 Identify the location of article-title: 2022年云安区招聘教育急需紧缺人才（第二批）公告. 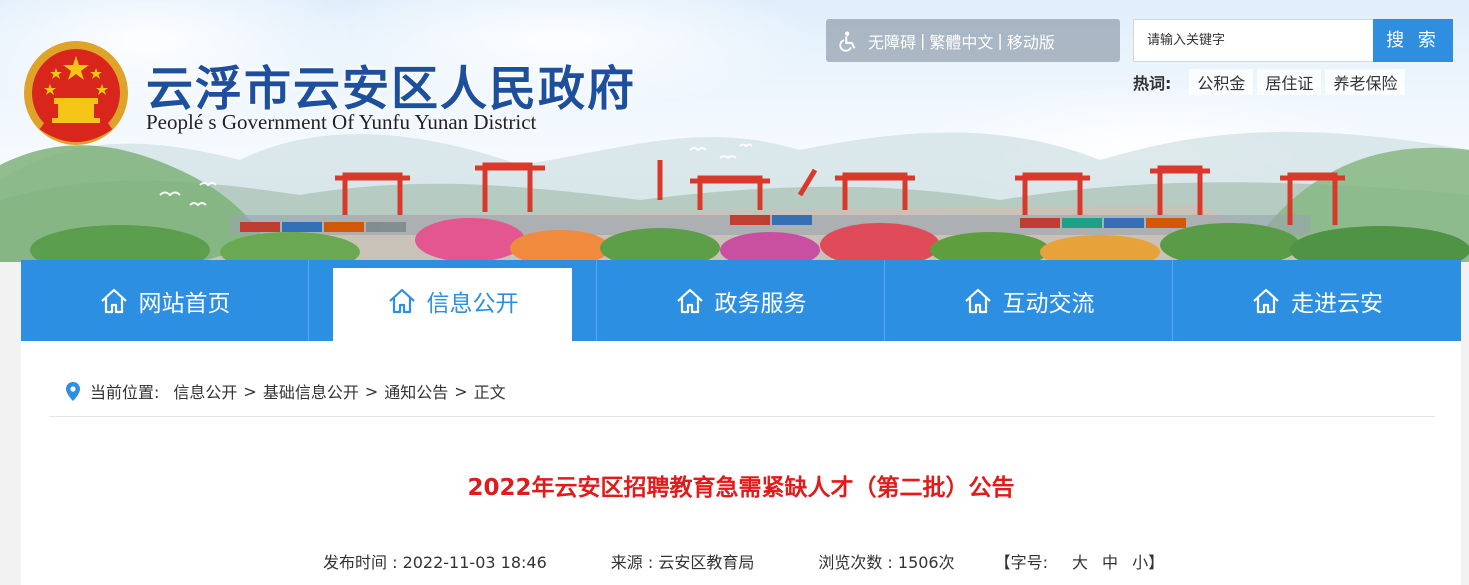
(741, 488).